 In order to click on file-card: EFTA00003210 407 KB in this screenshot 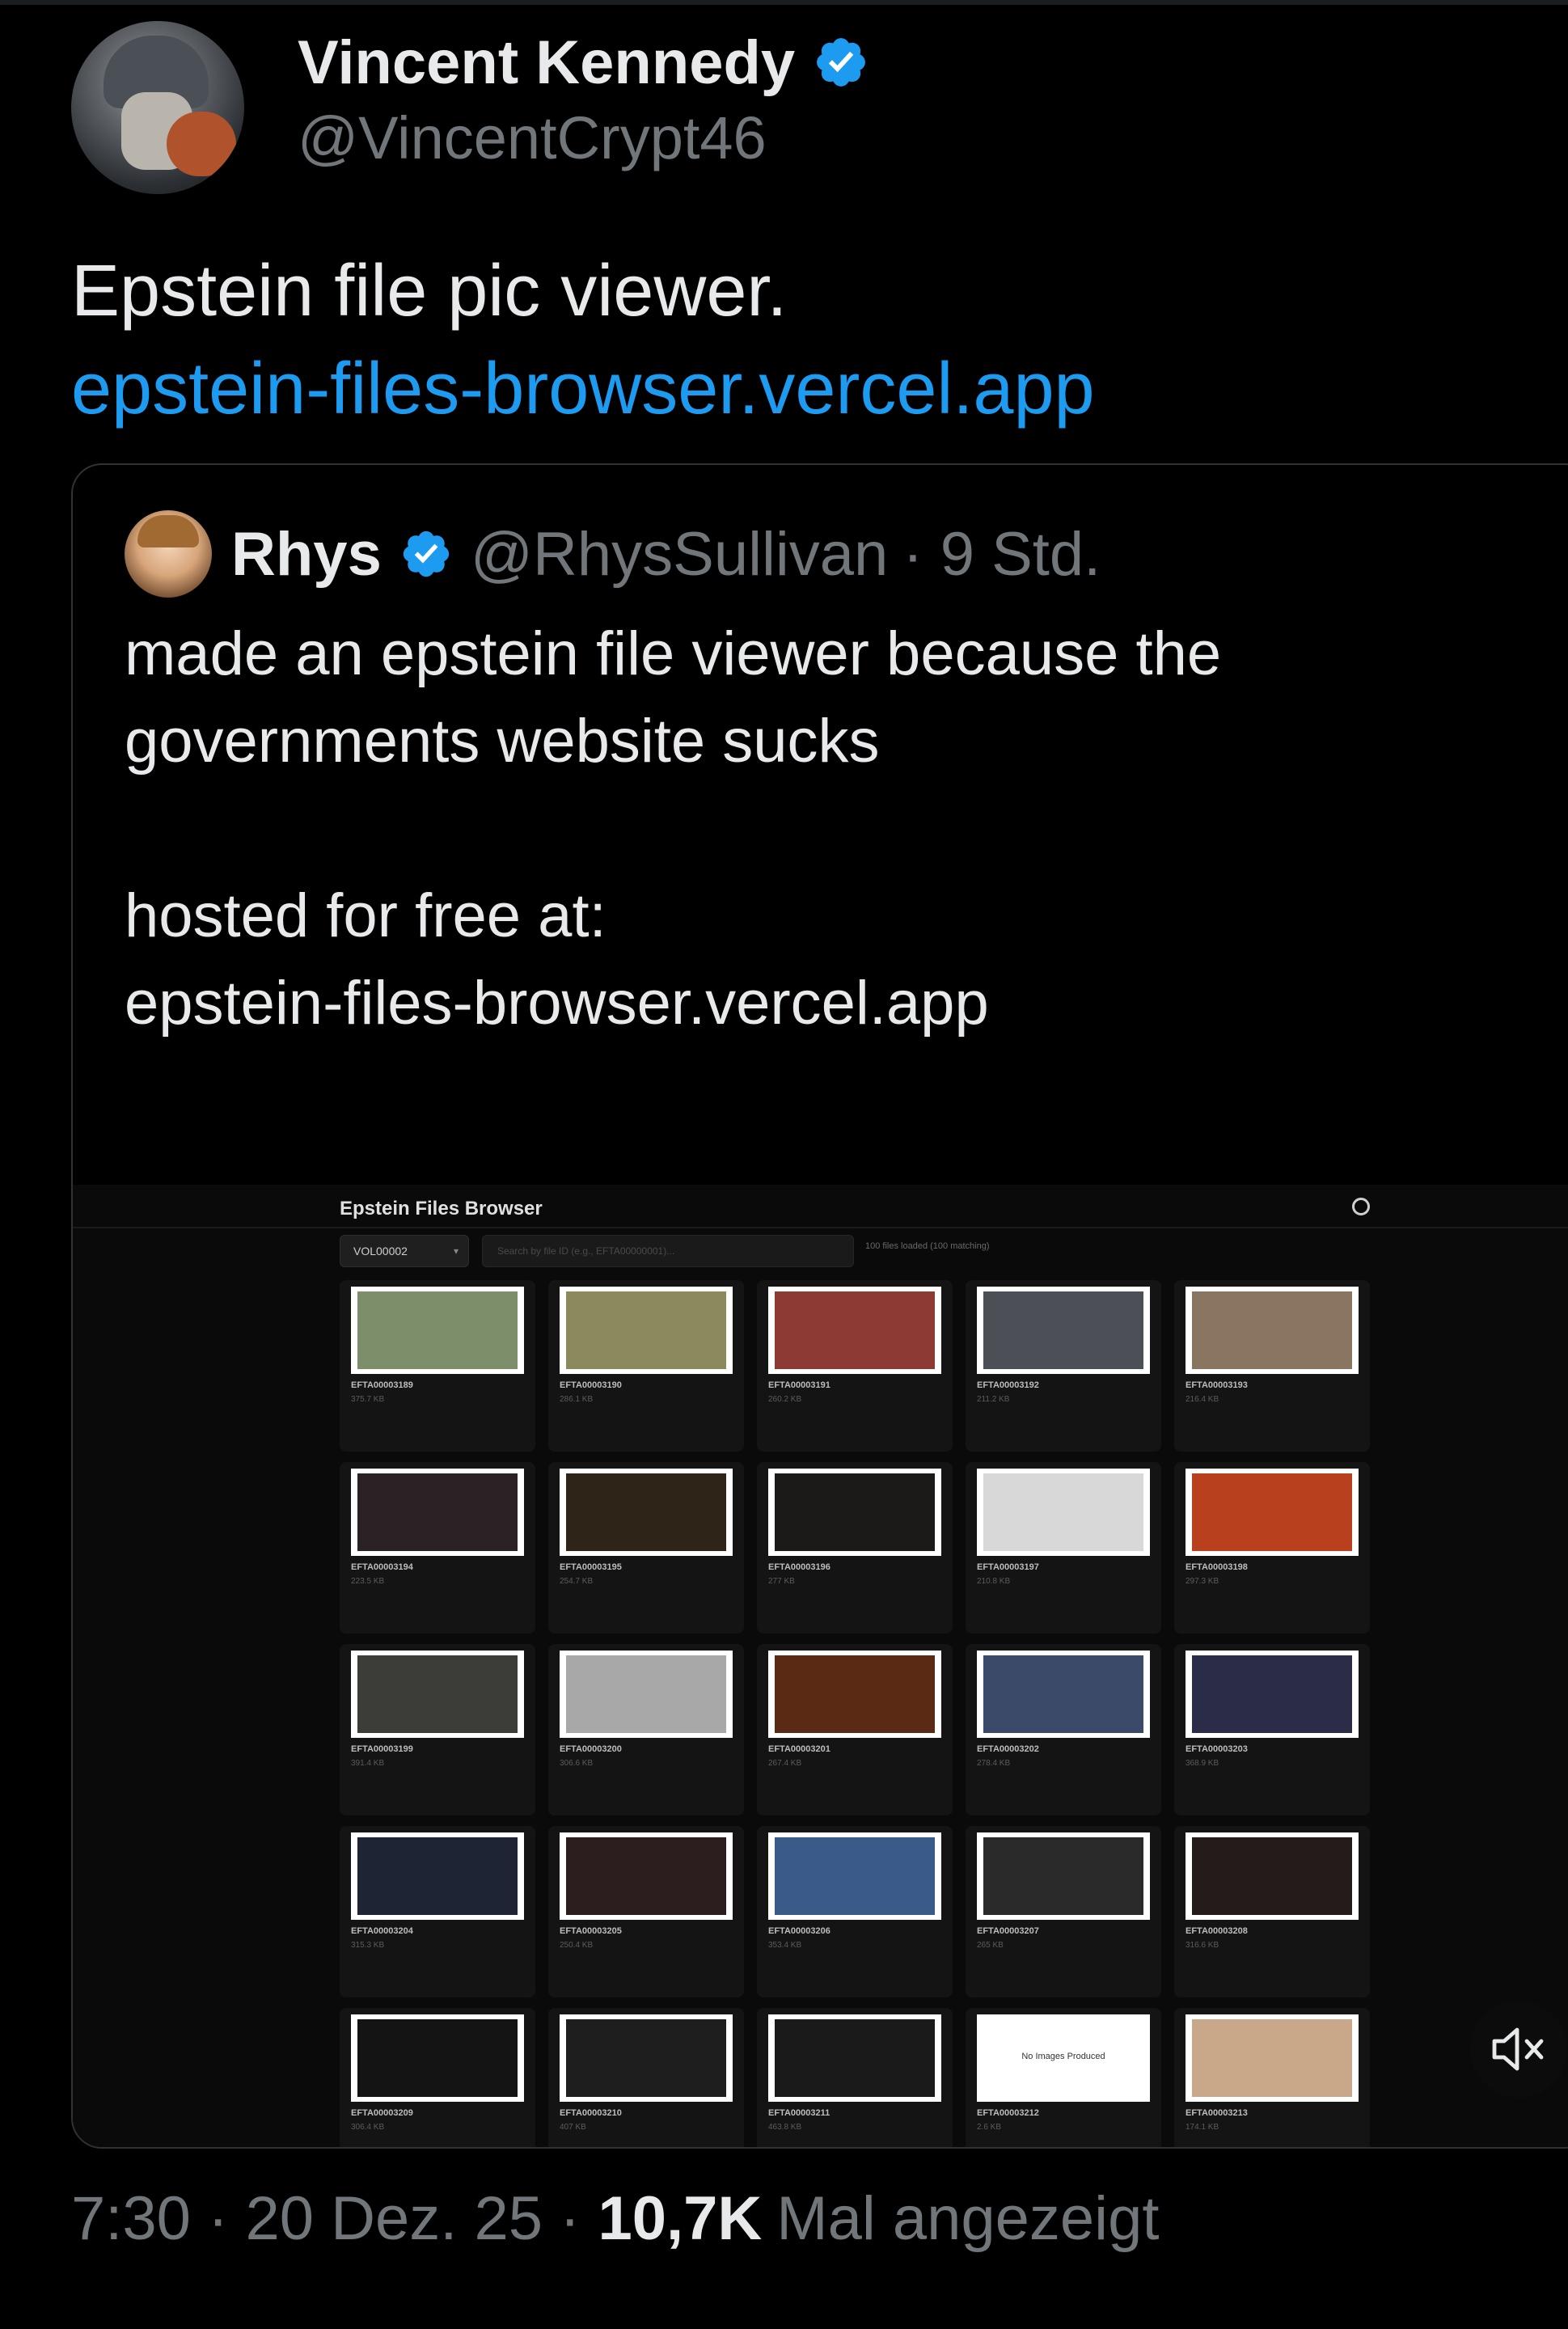, I will do `click(646, 2077)`.